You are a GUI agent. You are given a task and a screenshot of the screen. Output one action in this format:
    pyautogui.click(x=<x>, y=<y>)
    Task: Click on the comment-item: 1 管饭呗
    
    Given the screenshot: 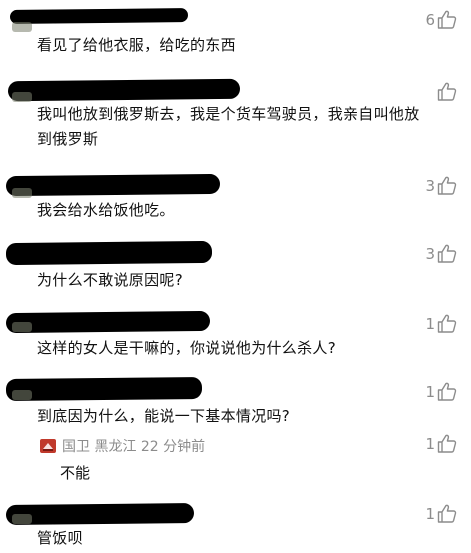 What is the action you would take?
    pyautogui.click(x=235, y=525)
    